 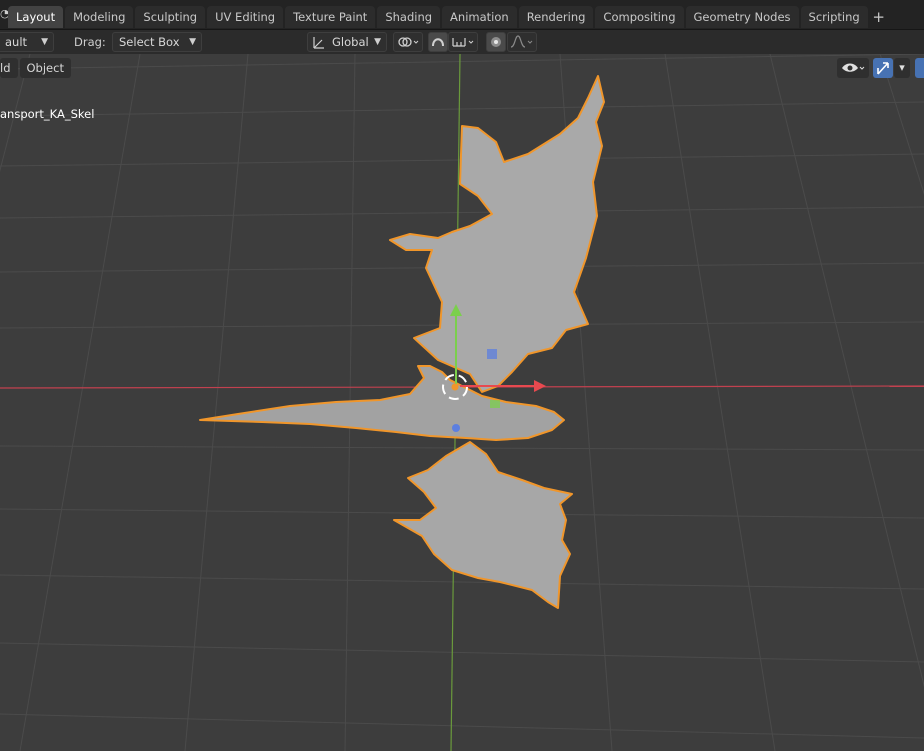 I want to click on transform-orientation-value: Global, so click(x=350, y=42).